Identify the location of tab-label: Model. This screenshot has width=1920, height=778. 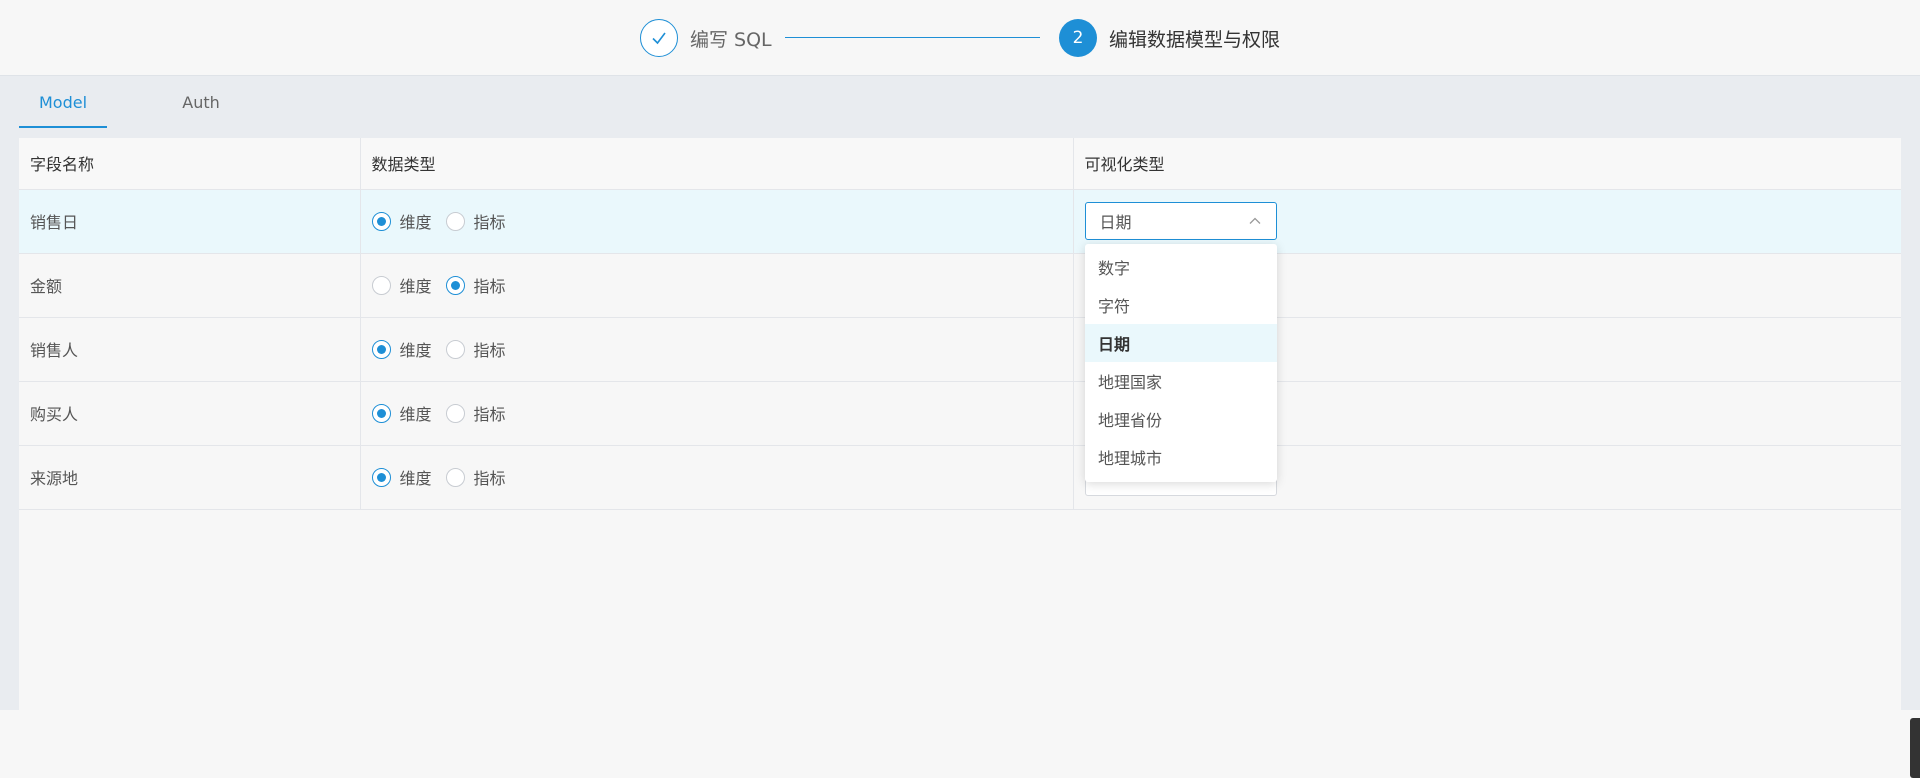
(63, 102).